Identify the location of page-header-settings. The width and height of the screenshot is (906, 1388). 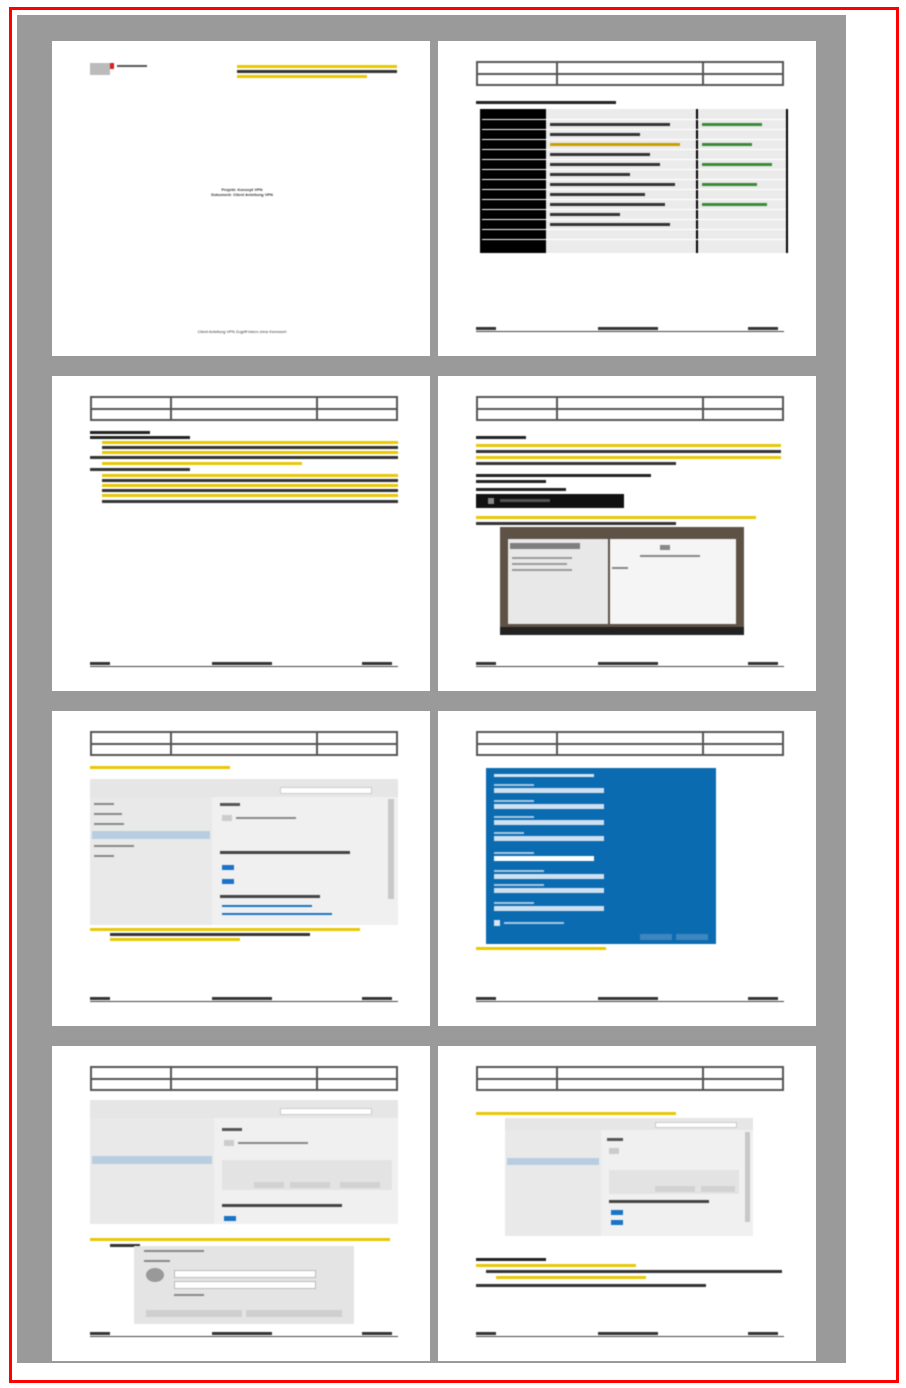
(244, 743).